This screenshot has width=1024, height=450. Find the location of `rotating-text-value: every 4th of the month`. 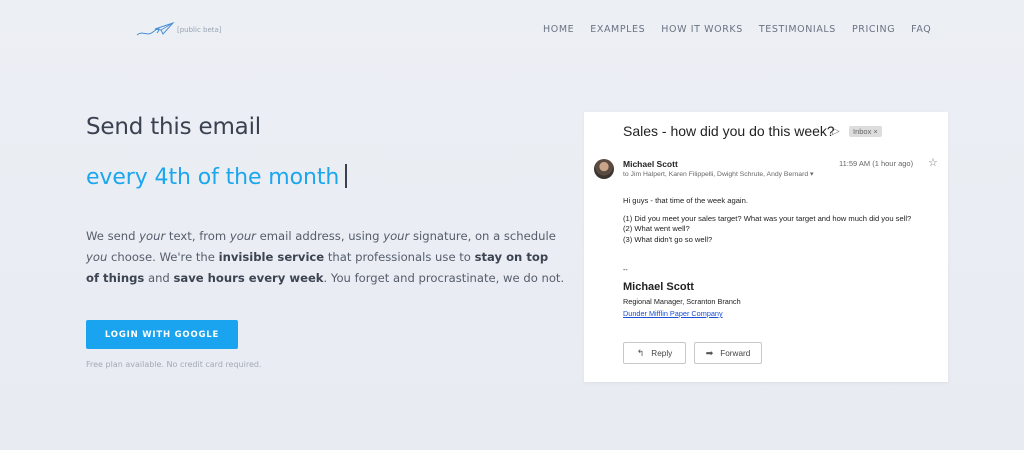

rotating-text-value: every 4th of the month is located at coordinates (213, 177).